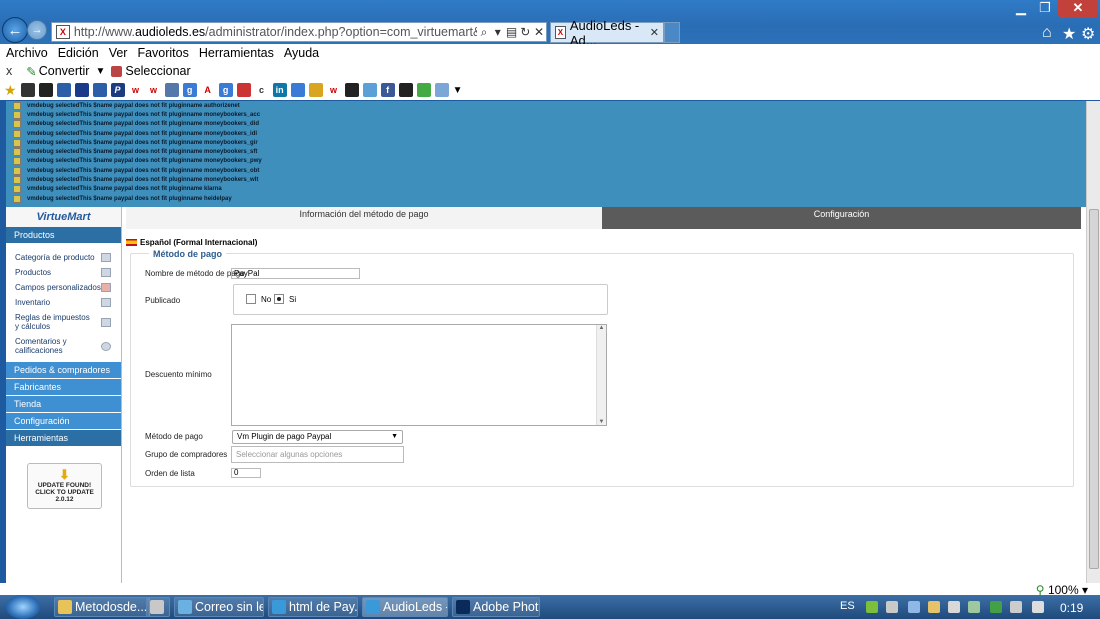  I want to click on page-scrollbar, so click(1093, 342).